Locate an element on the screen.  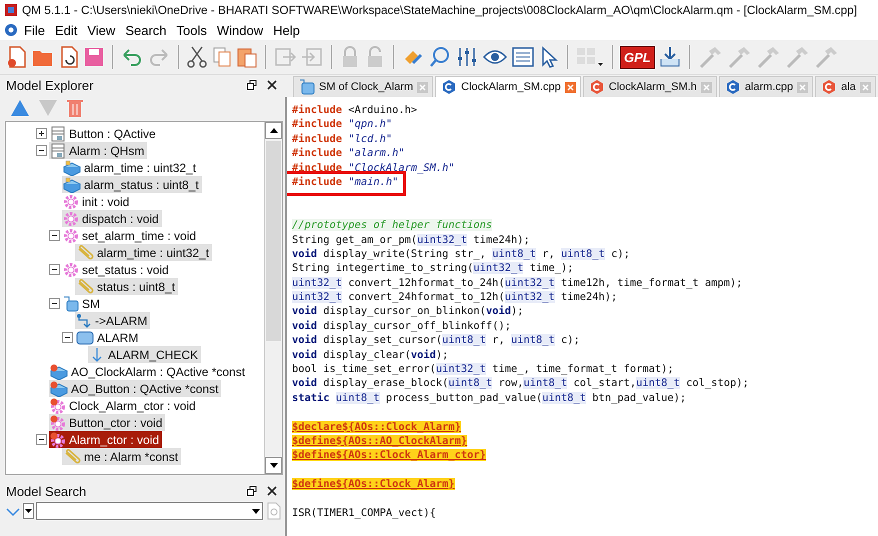
scrollbar-thumb is located at coordinates (273, 241).